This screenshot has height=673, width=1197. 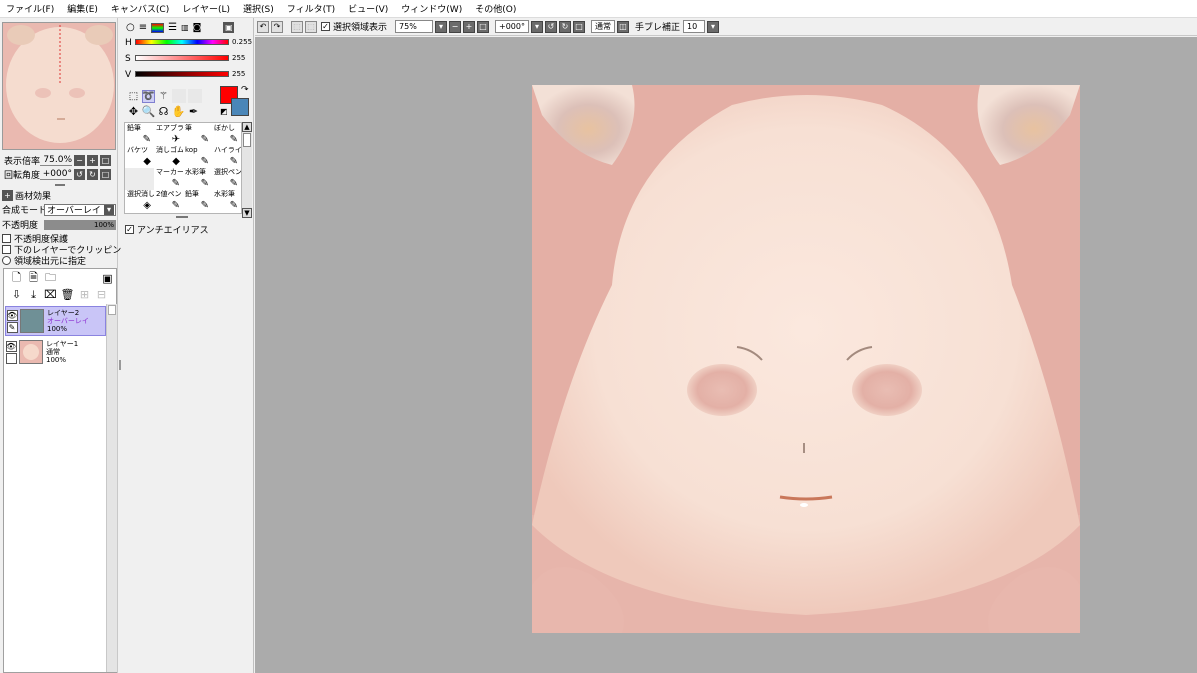 What do you see at coordinates (92, 160) in the screenshot?
I see `zoom-in-icon: +` at bounding box center [92, 160].